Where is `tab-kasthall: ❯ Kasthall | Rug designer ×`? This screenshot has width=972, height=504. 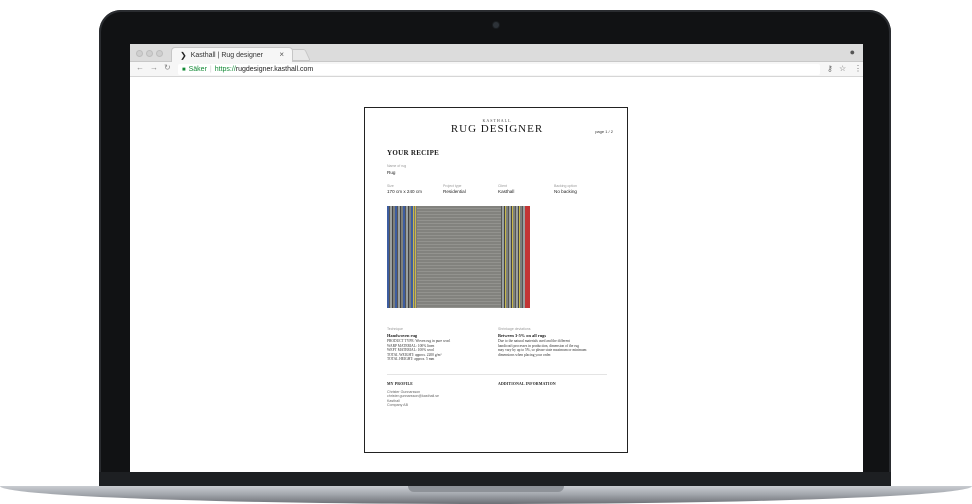 tab-kasthall: ❯ Kasthall | Rug designer × is located at coordinates (232, 54).